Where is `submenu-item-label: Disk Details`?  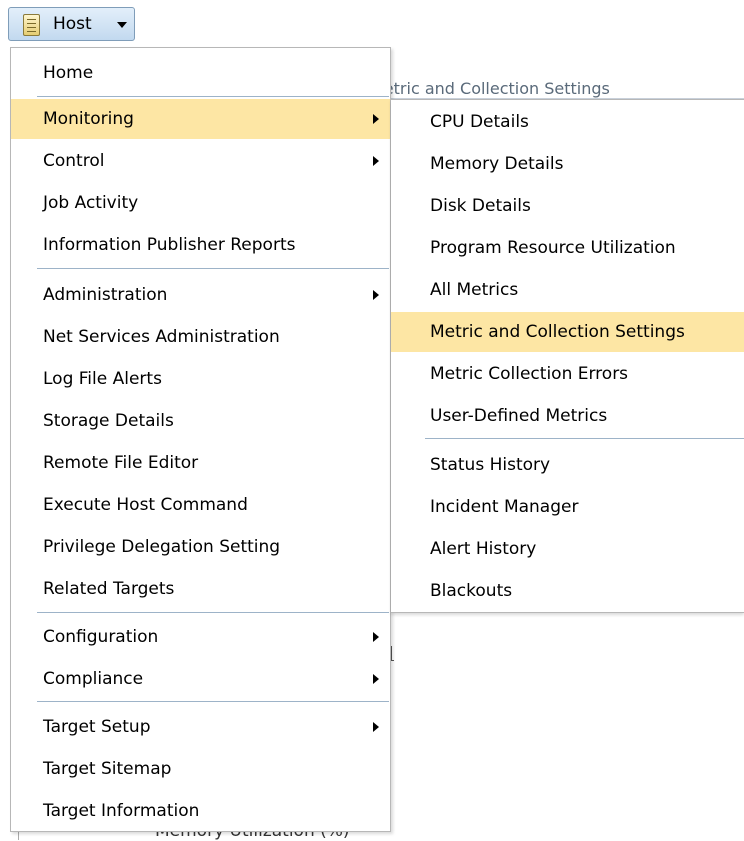 submenu-item-label: Disk Details is located at coordinates (480, 206).